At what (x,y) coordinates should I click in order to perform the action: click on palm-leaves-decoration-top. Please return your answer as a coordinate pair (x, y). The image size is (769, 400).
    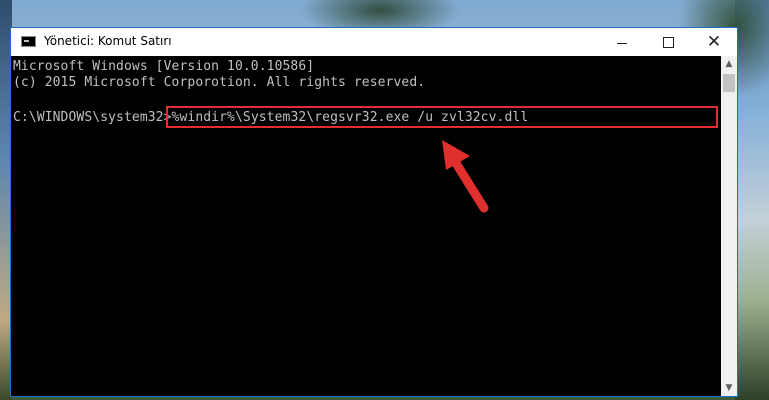
    Looking at the image, I should click on (380, 15).